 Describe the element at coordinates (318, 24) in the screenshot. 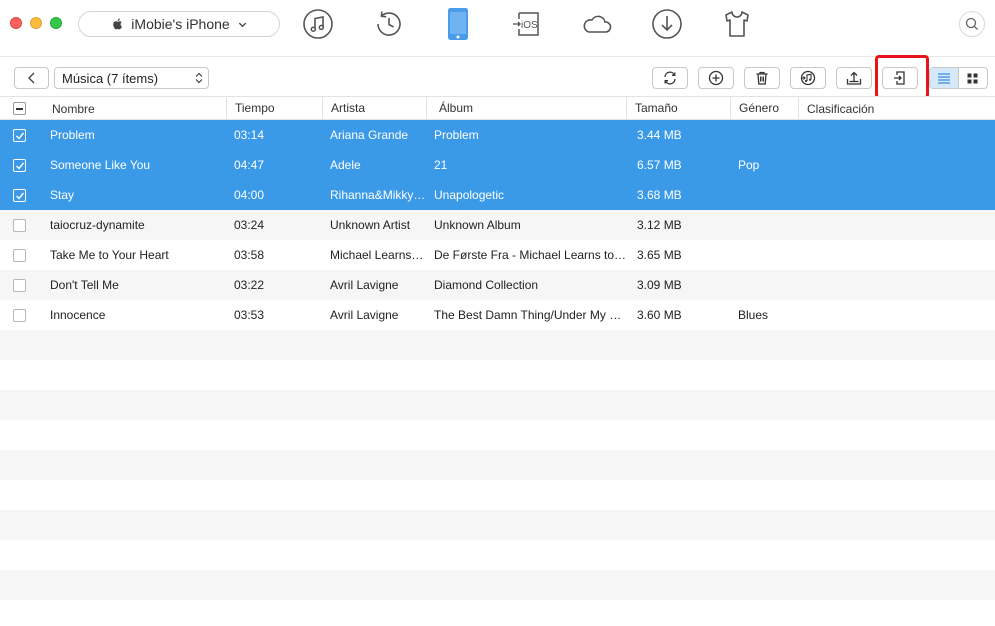

I see `music-icon` at that location.